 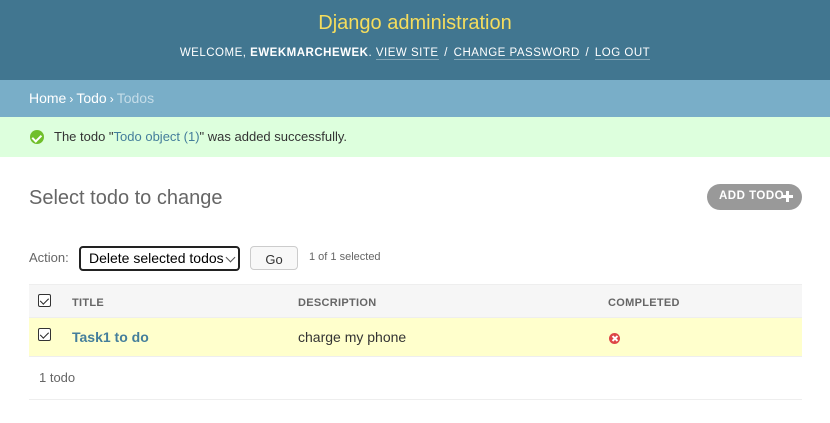 What do you see at coordinates (44, 334) in the screenshot?
I see `row-checkbox` at bounding box center [44, 334].